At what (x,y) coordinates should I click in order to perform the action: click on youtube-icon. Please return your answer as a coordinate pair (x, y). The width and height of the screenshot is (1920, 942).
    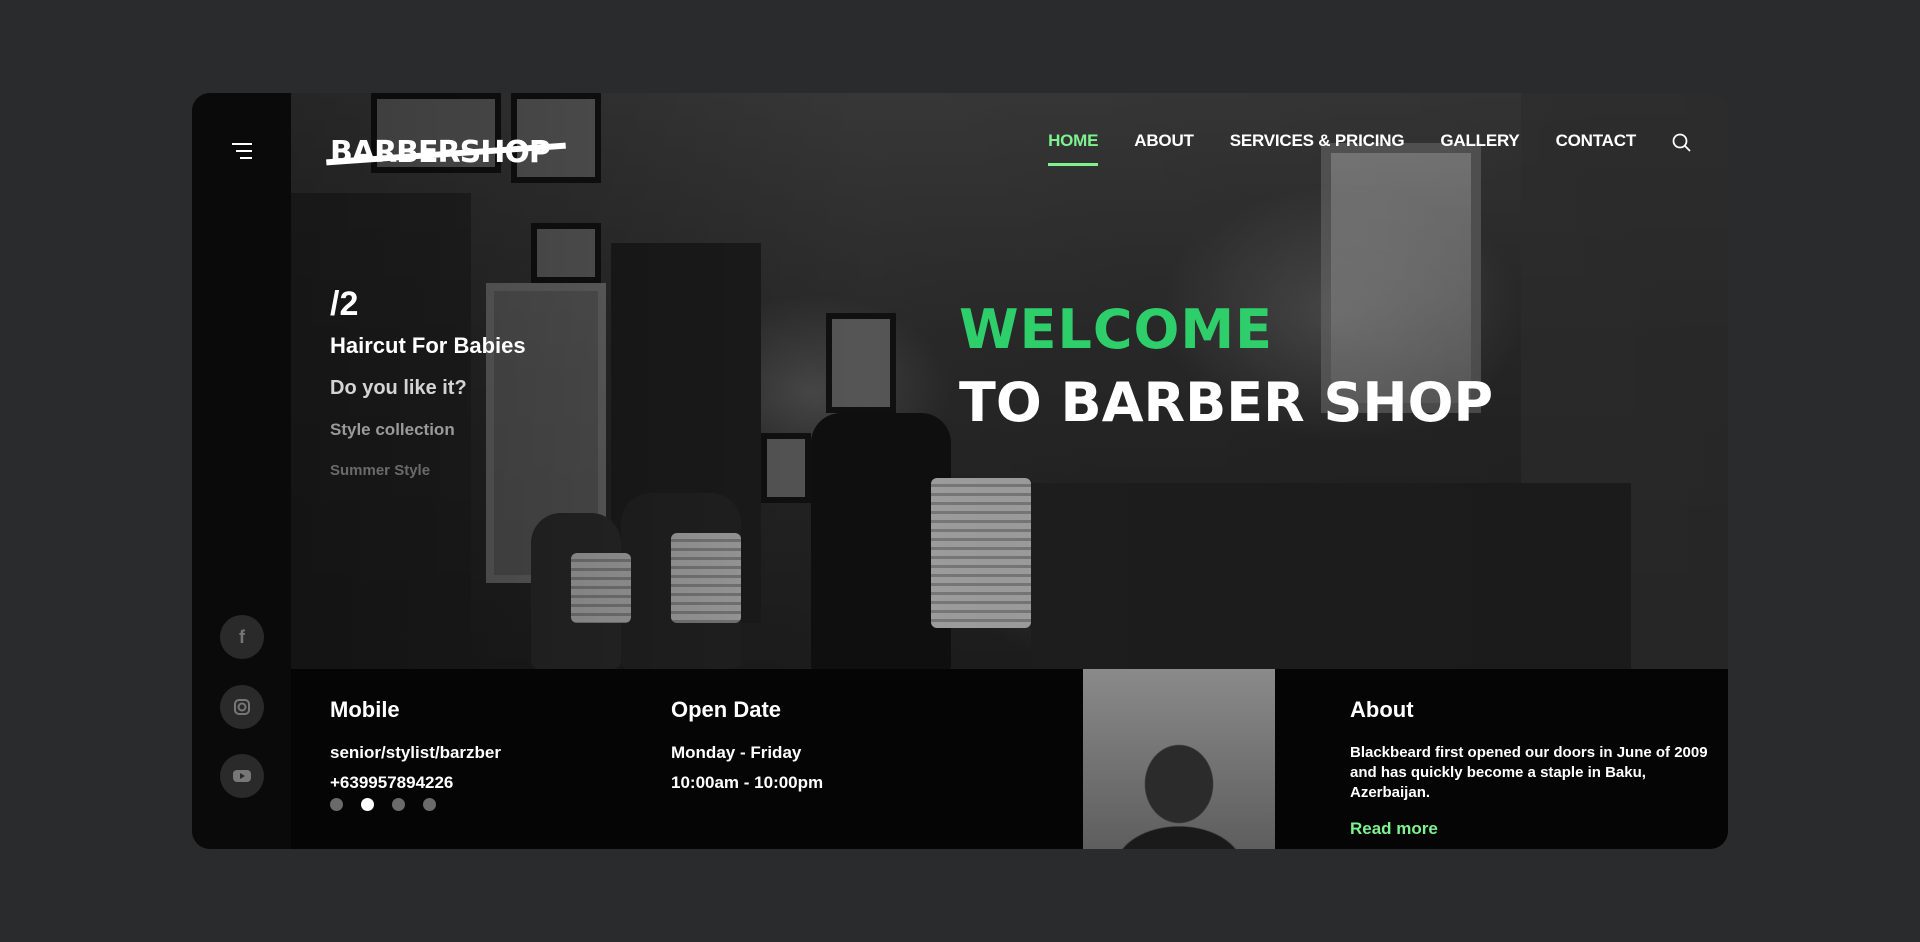
    Looking at the image, I should click on (242, 776).